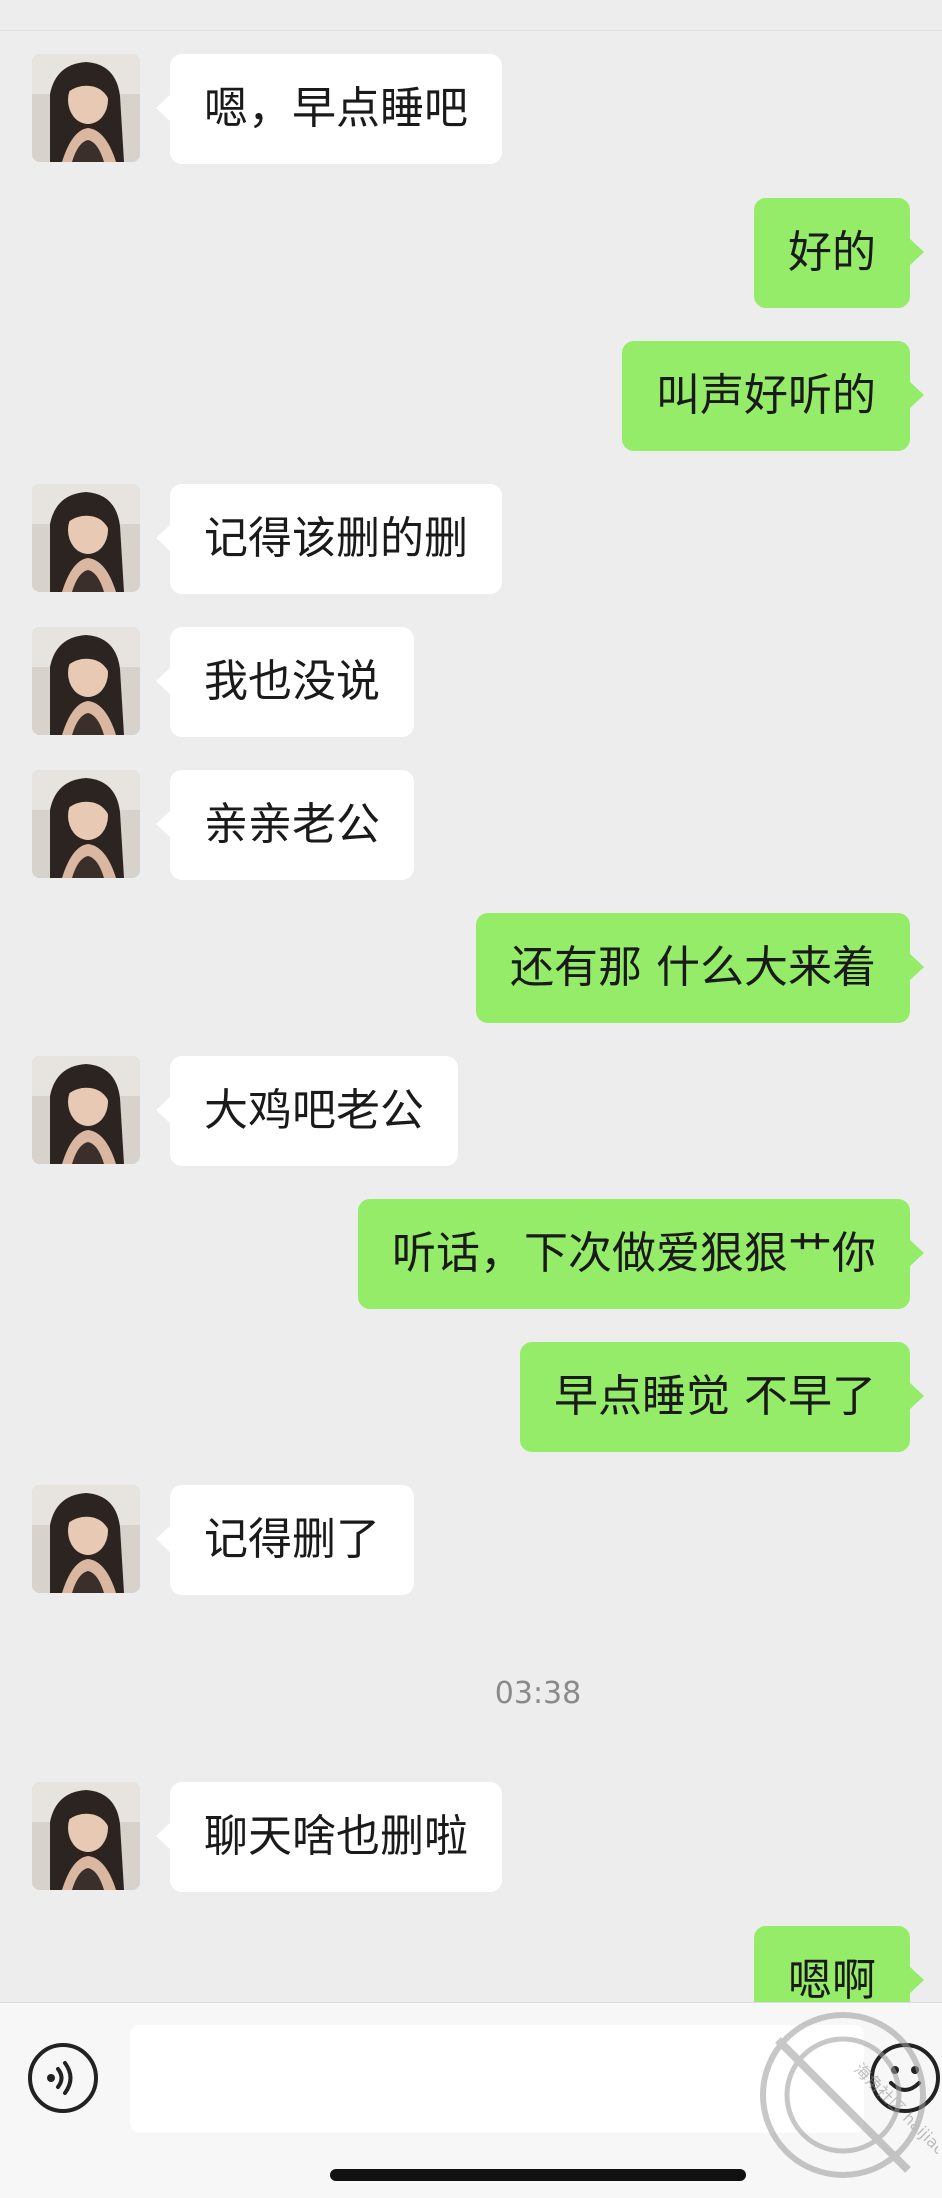  What do you see at coordinates (849, 2099) in the screenshot?
I see `watermark-logo: 海角社区 haijiao.com` at bounding box center [849, 2099].